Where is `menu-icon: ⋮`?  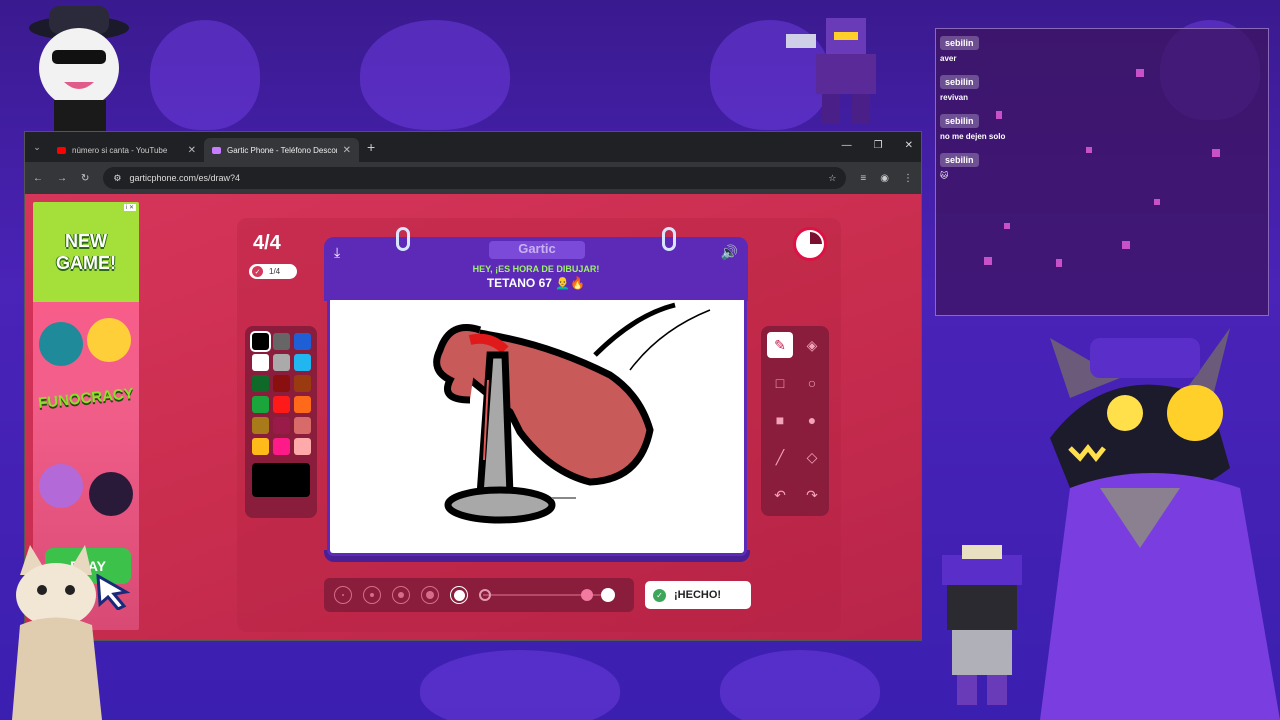
menu-icon: ⋮ is located at coordinates (908, 178).